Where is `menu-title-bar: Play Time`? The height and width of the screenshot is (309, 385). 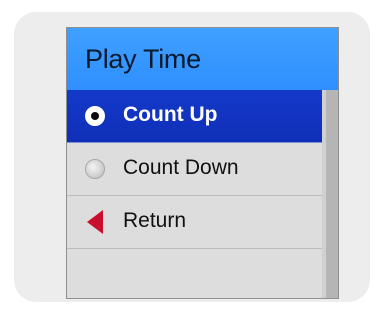 menu-title-bar: Play Time is located at coordinates (202, 59).